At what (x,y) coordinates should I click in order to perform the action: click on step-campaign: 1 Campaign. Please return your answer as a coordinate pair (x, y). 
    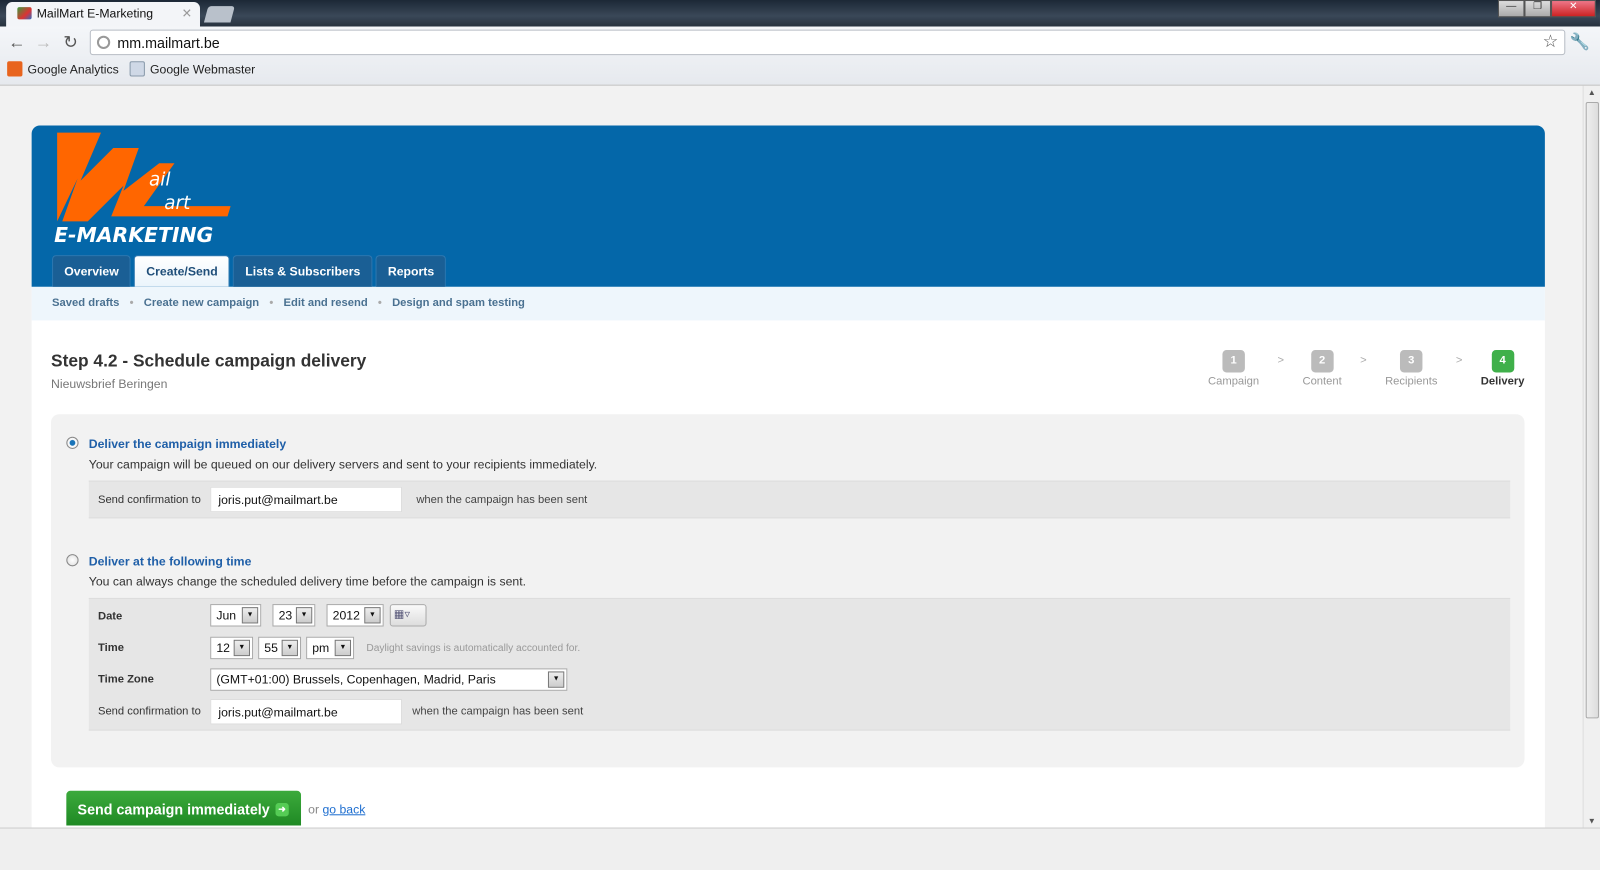
    Looking at the image, I should click on (1233, 368).